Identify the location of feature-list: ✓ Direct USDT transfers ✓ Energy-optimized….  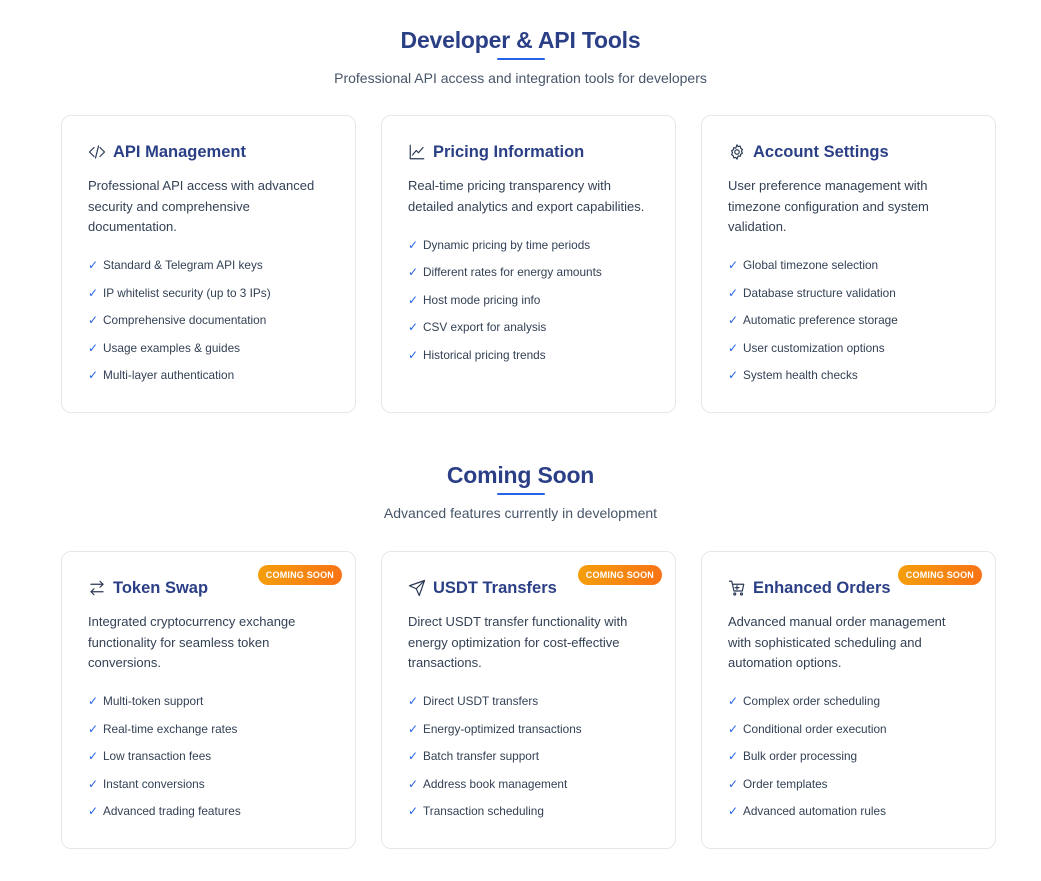
(528, 757).